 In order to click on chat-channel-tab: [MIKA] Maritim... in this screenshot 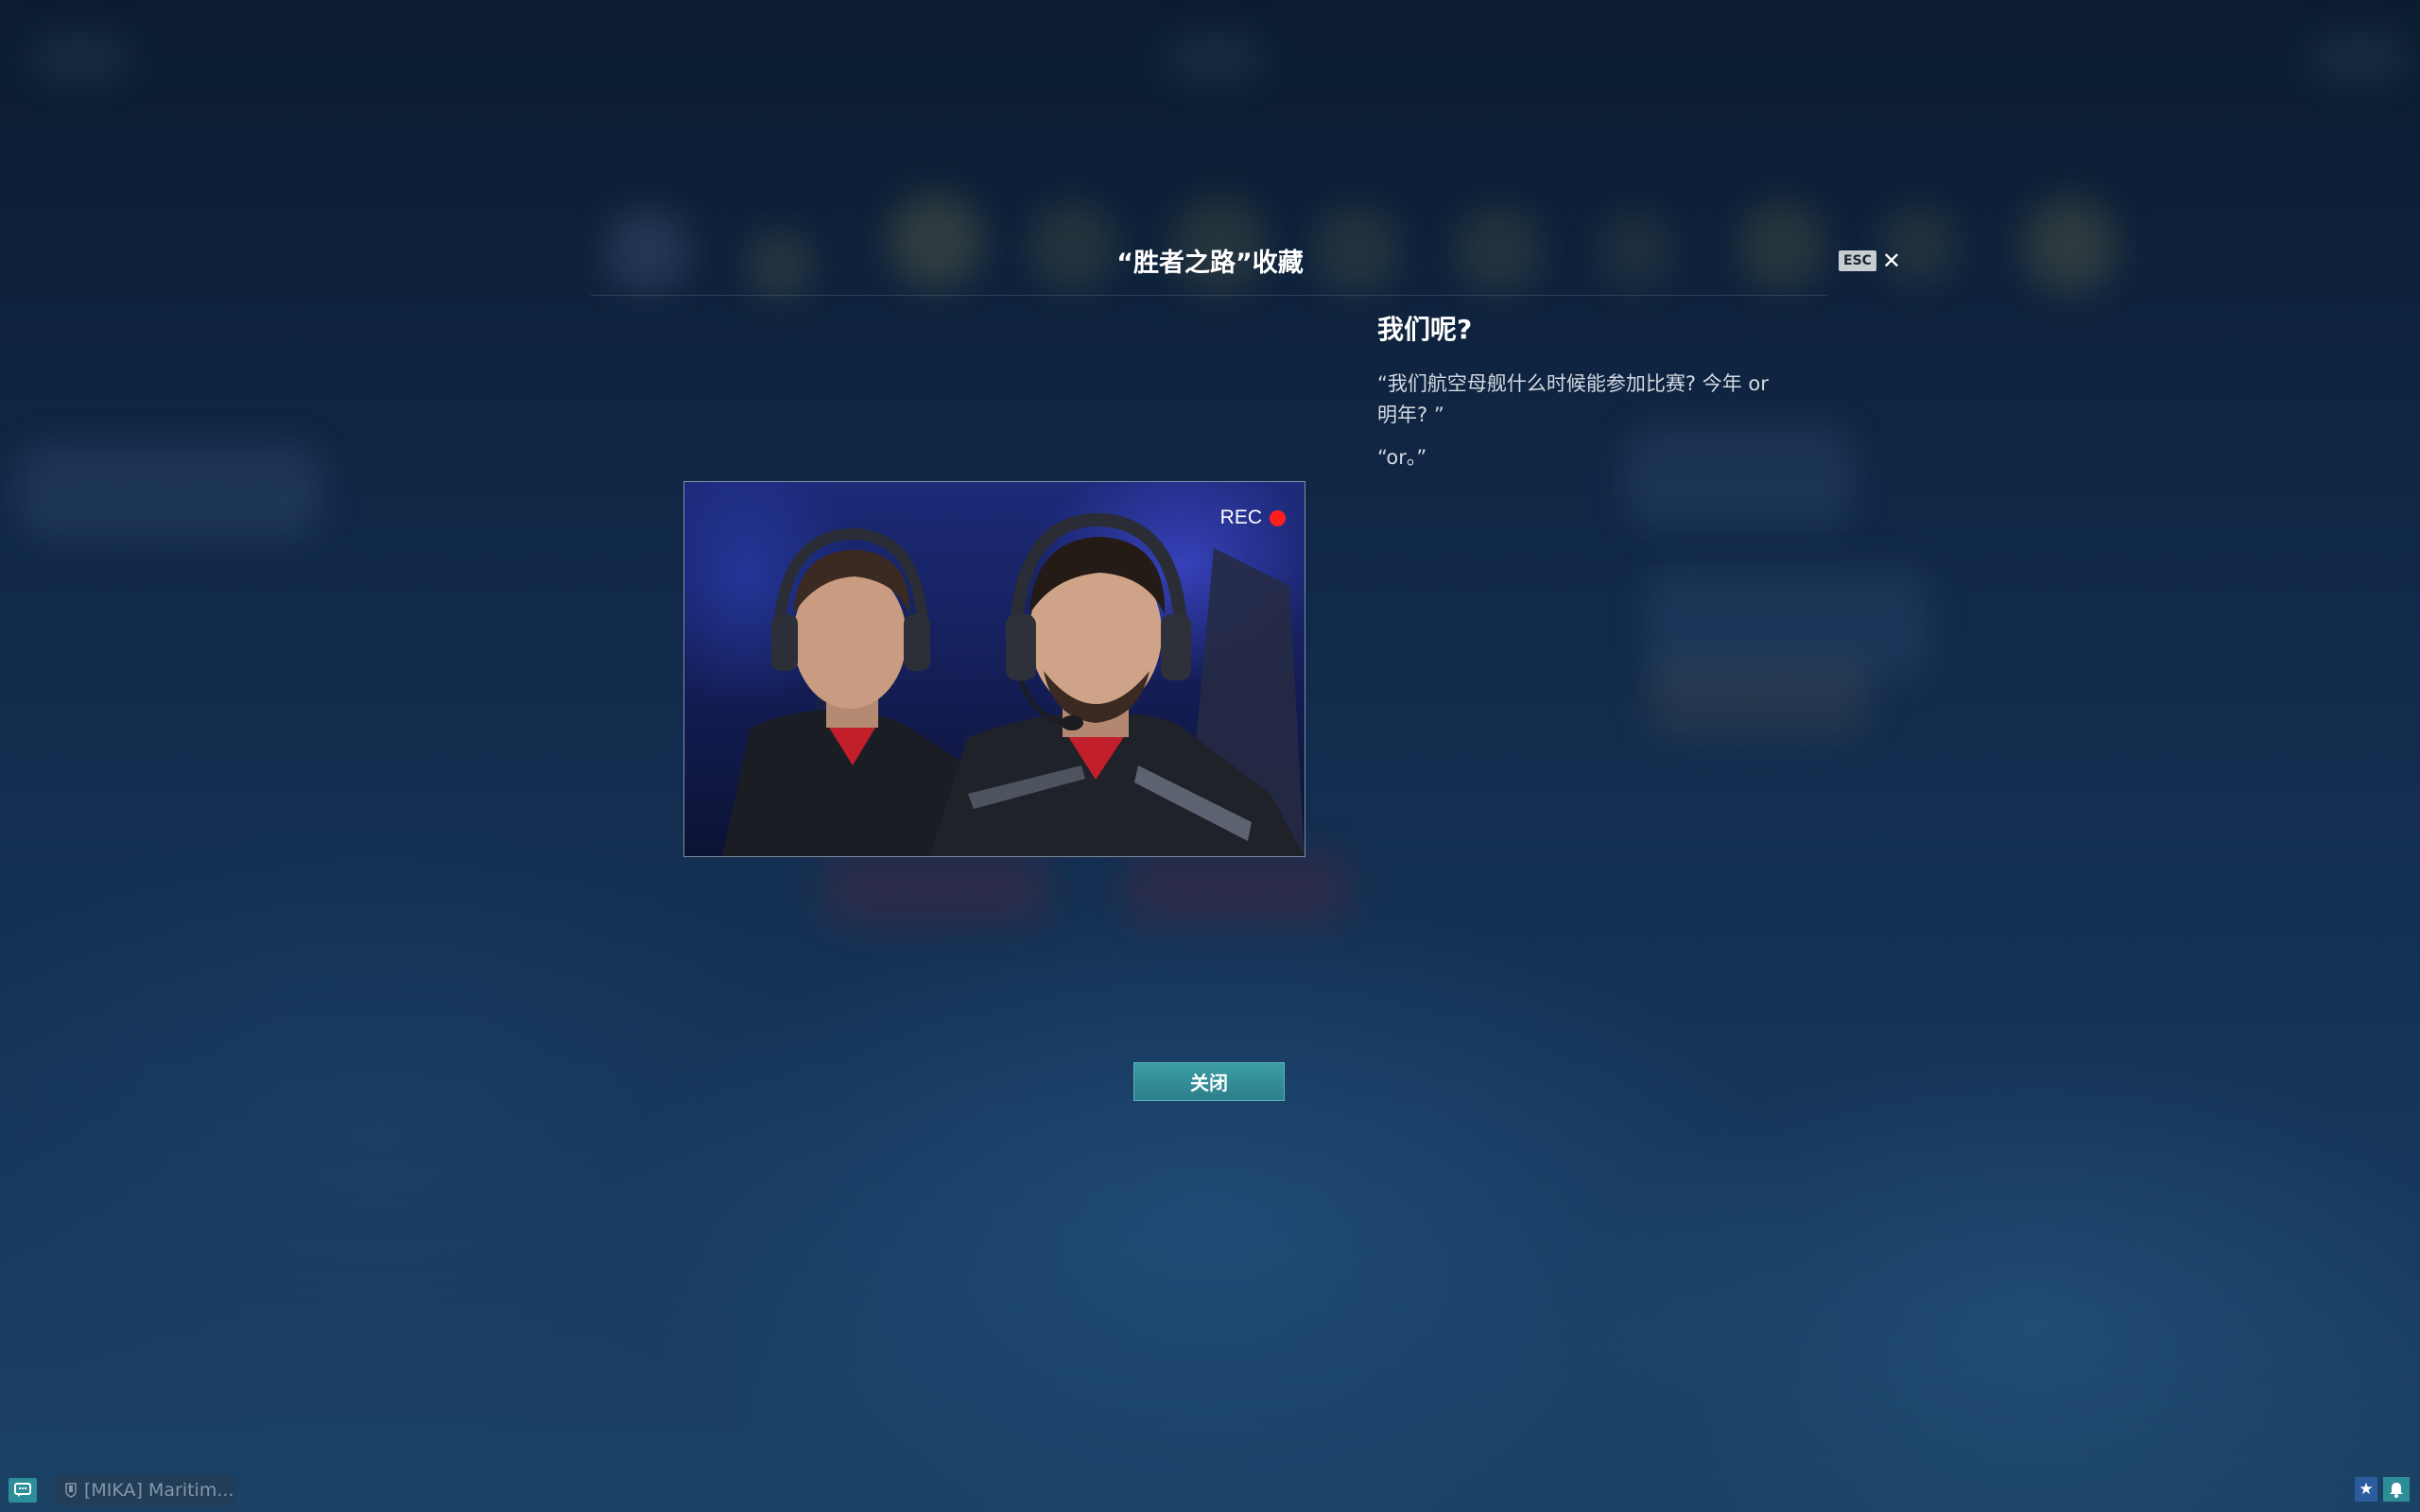, I will do `click(145, 1490)`.